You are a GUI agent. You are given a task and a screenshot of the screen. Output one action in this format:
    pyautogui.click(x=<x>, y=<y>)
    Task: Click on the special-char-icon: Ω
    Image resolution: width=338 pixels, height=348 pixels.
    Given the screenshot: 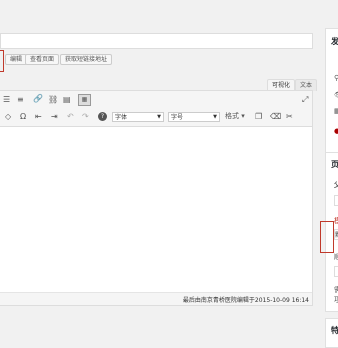 What is the action you would take?
    pyautogui.click(x=23, y=117)
    